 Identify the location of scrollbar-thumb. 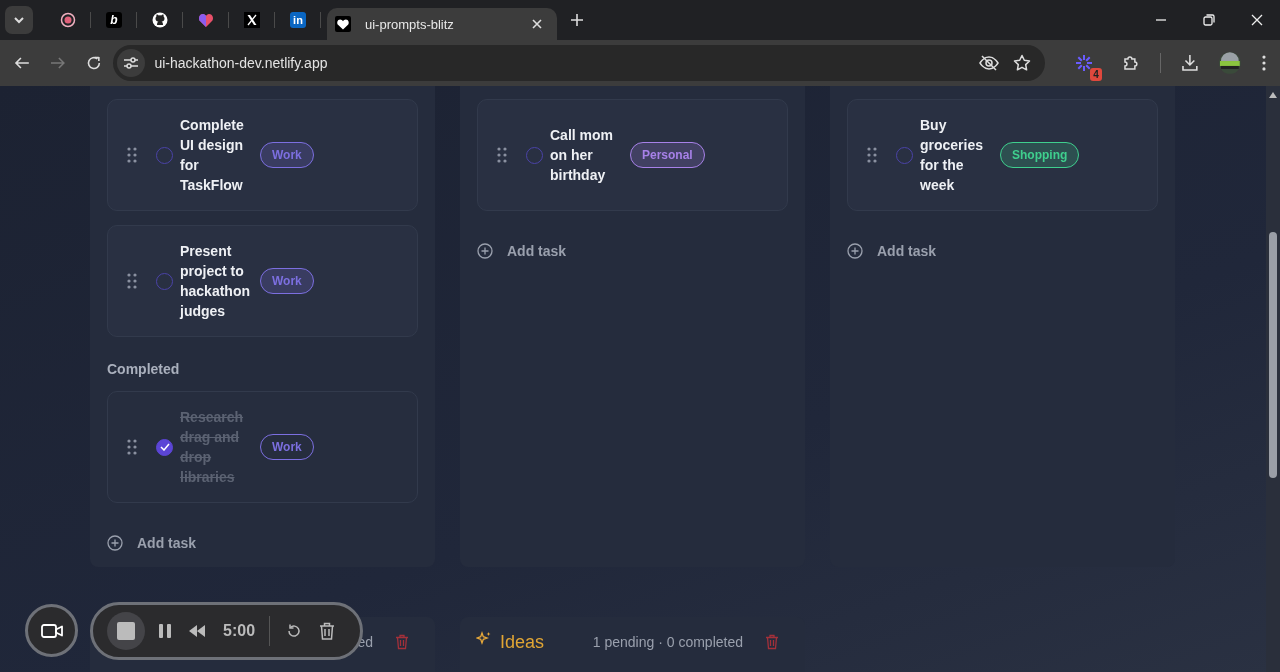
(1273, 355).